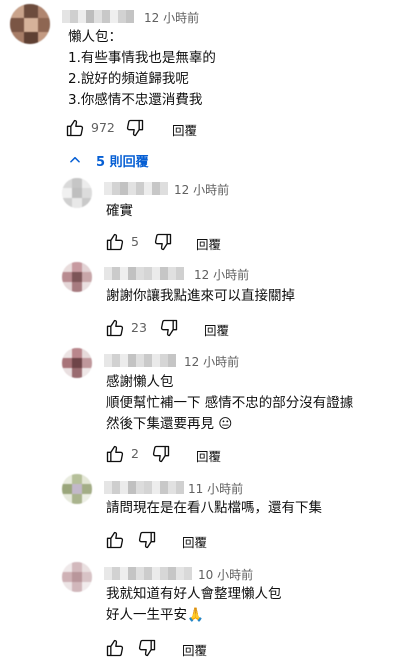 The width and height of the screenshot is (416, 670). What do you see at coordinates (230, 403) in the screenshot?
I see `comment-text-line: 順便幫忙補一下 感情不忠的部分沒有證據` at bounding box center [230, 403].